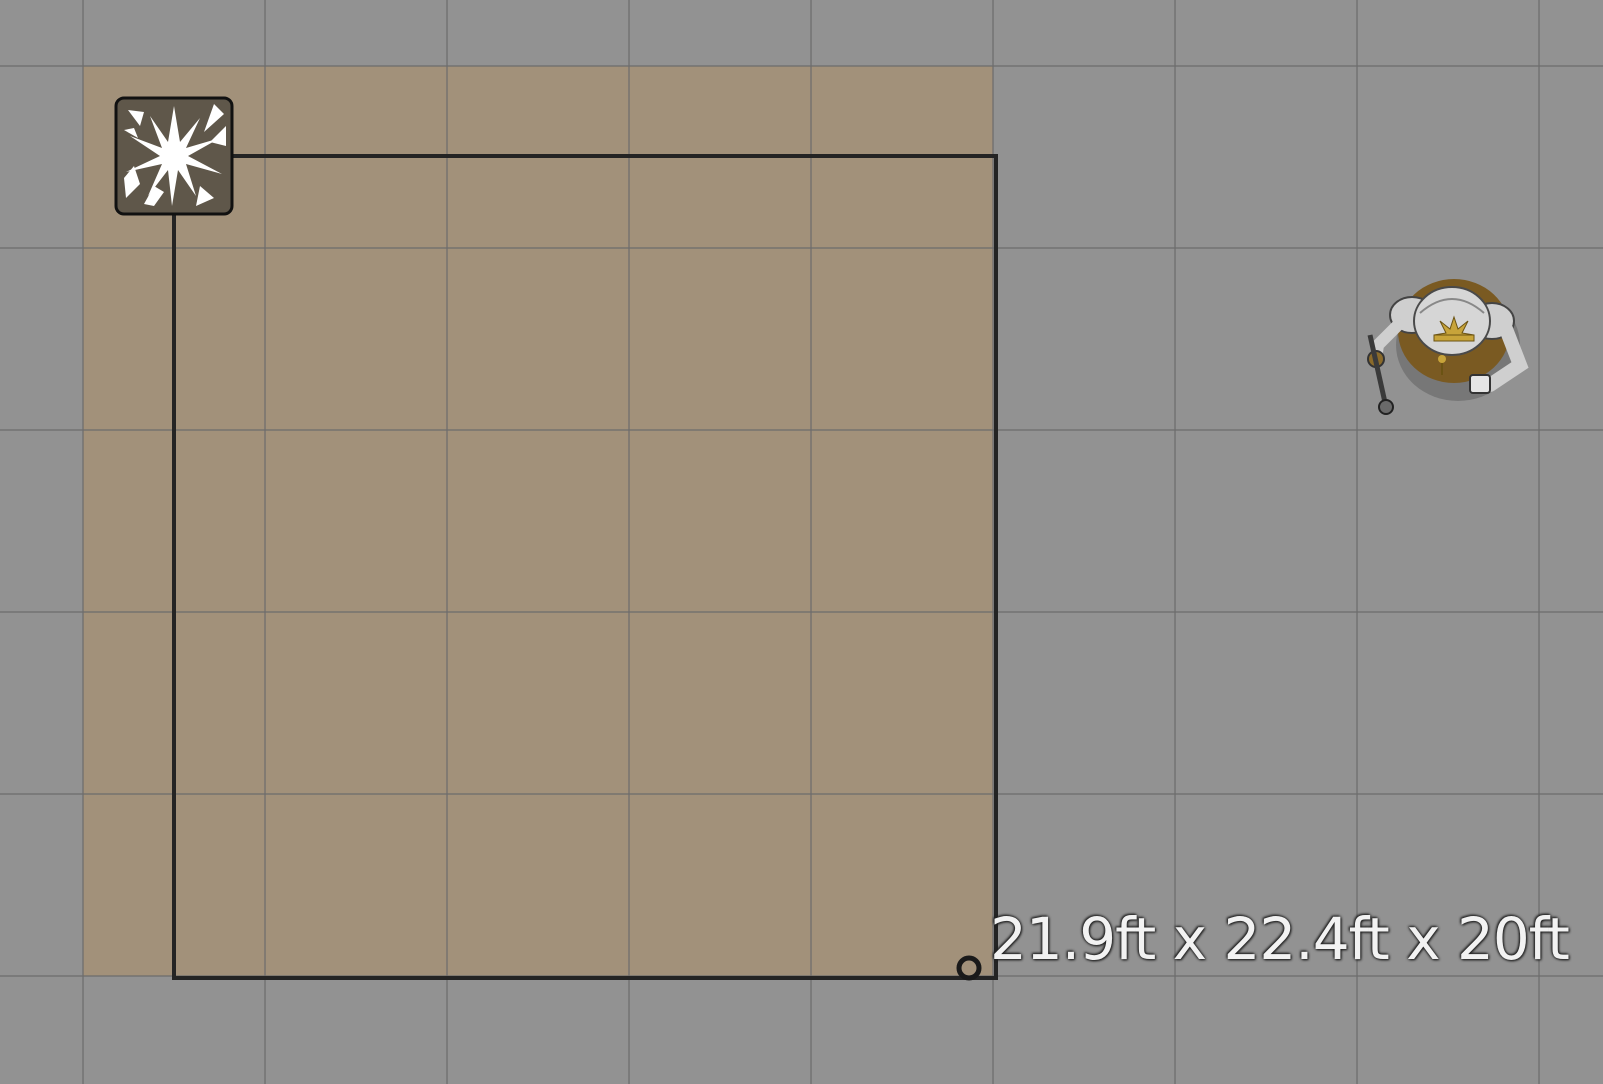 Image resolution: width=1603 pixels, height=1084 pixels. What do you see at coordinates (1280, 939) in the screenshot?
I see `measurement-label: 21.9ft x 22.4ft x 20ft` at bounding box center [1280, 939].